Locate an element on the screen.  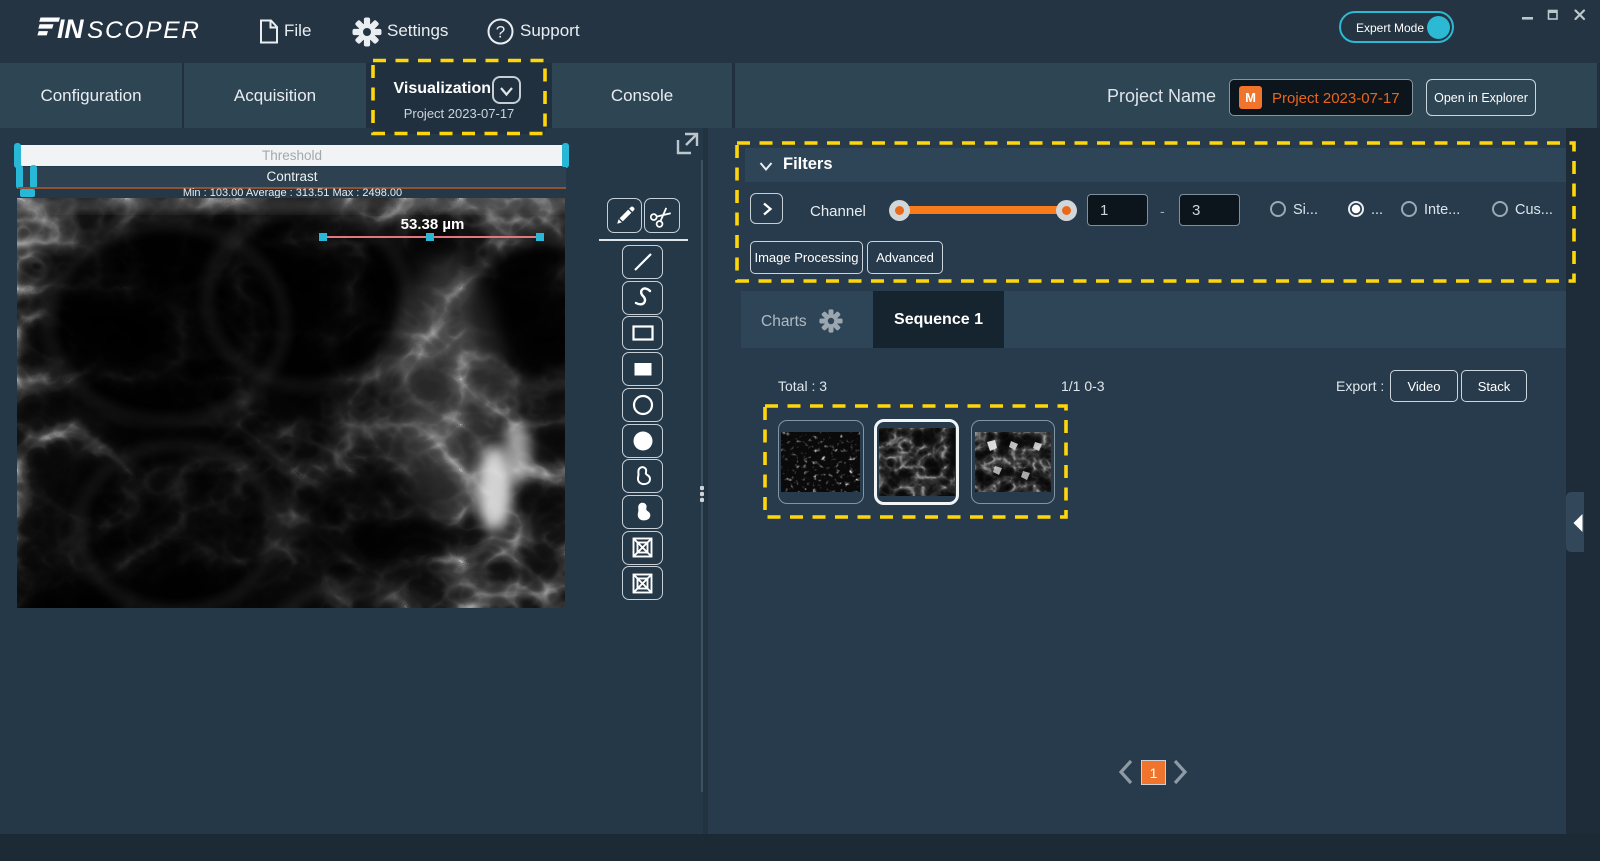
svg-text: SCOPER is located at coordinates (144, 30).